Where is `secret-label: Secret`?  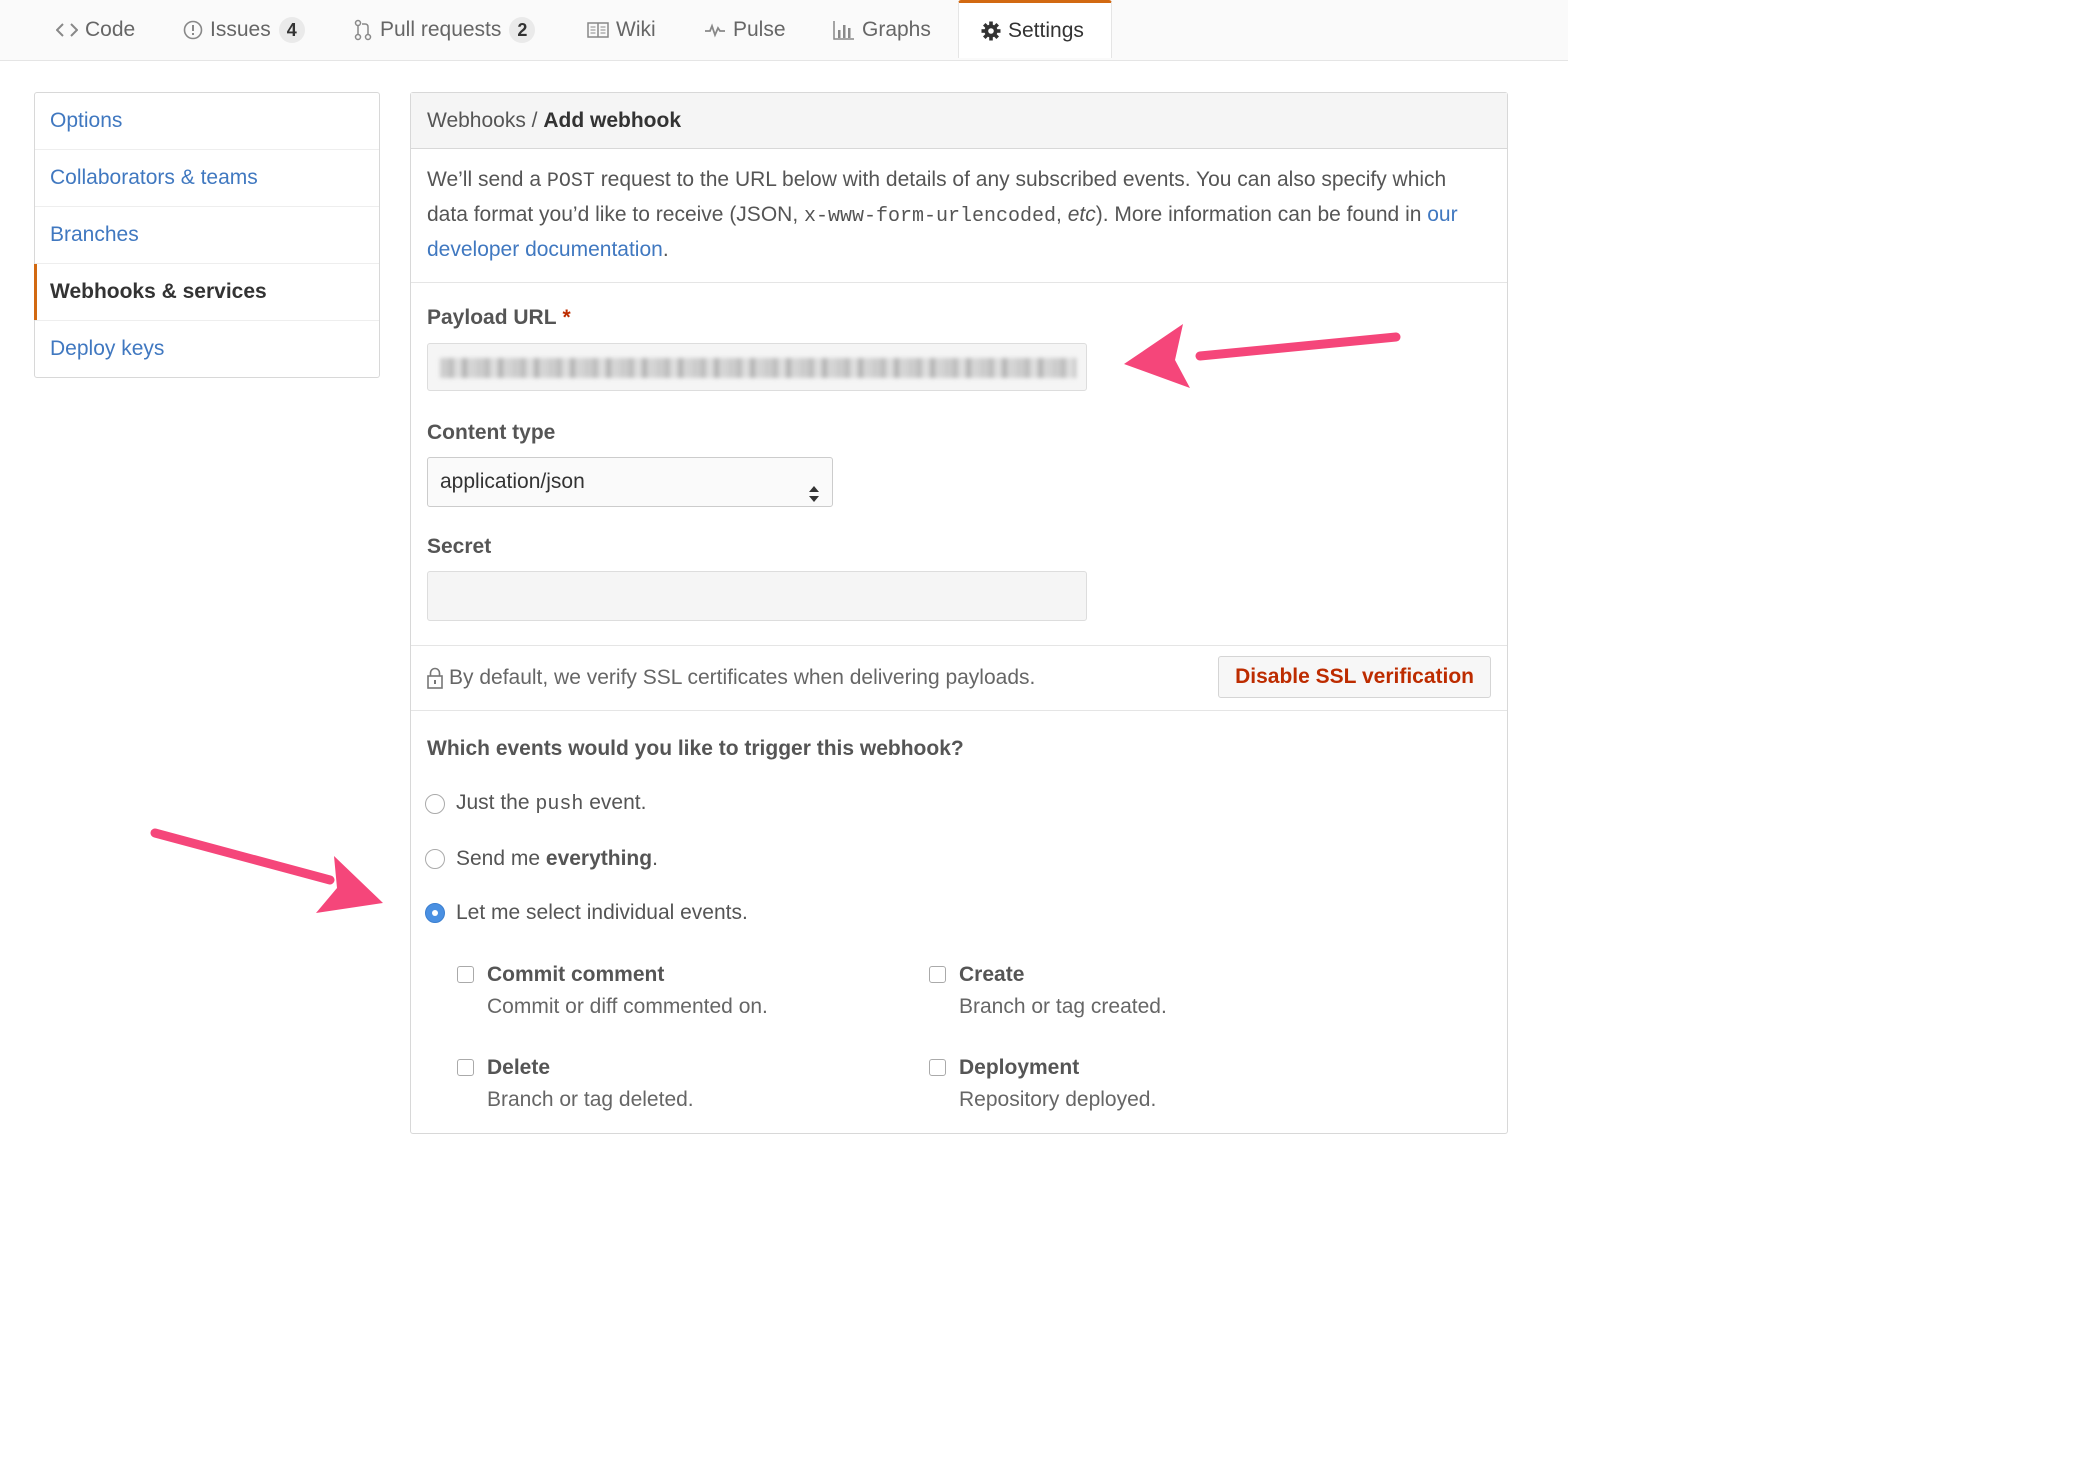
secret-label: Secret is located at coordinates (459, 546).